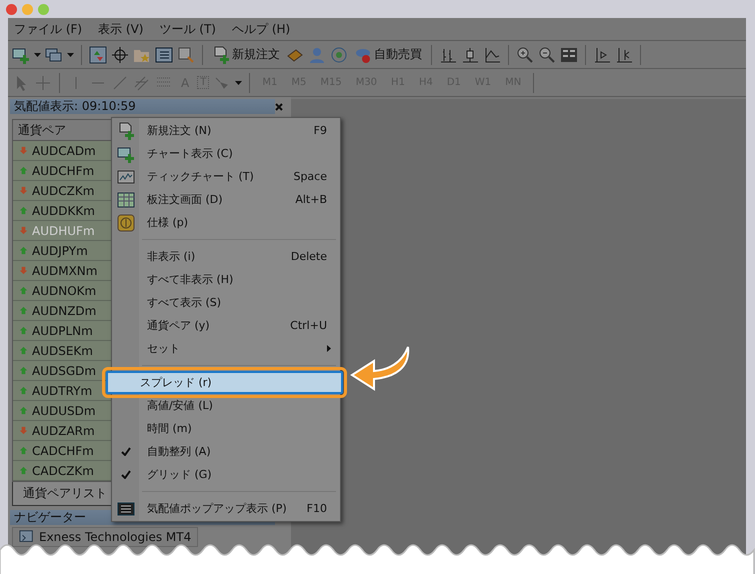 This screenshot has height=574, width=755. I want to click on symbol-name: AUDNZDm, so click(64, 311).